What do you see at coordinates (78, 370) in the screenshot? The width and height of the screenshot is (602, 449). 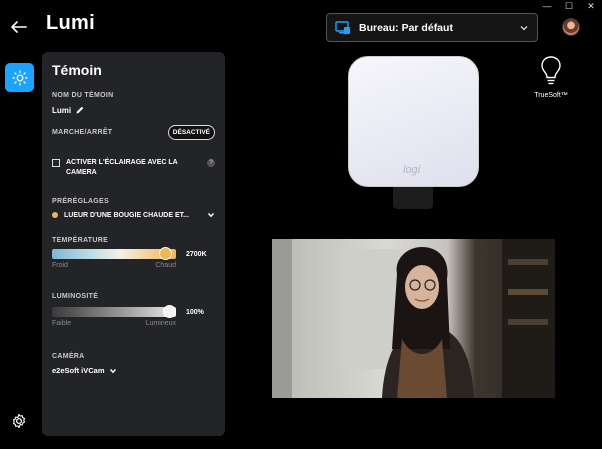 I see `camera-value: e2eSoft iVCam` at bounding box center [78, 370].